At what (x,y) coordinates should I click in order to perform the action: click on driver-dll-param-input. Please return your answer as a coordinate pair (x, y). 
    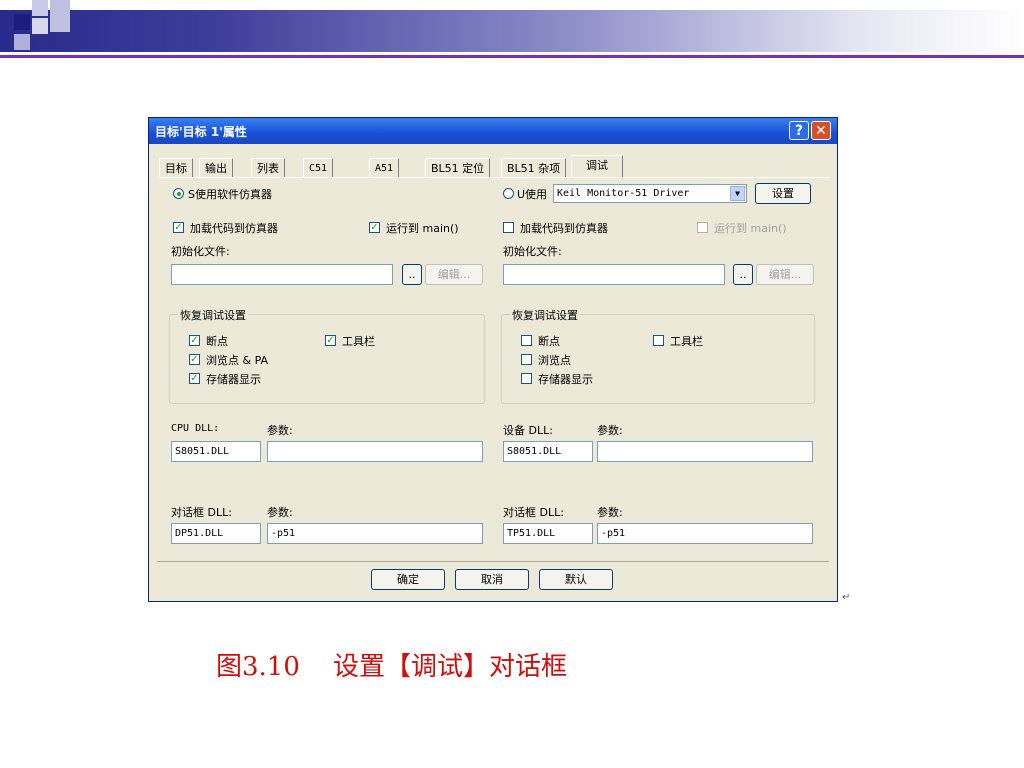
    Looking at the image, I should click on (705, 451).